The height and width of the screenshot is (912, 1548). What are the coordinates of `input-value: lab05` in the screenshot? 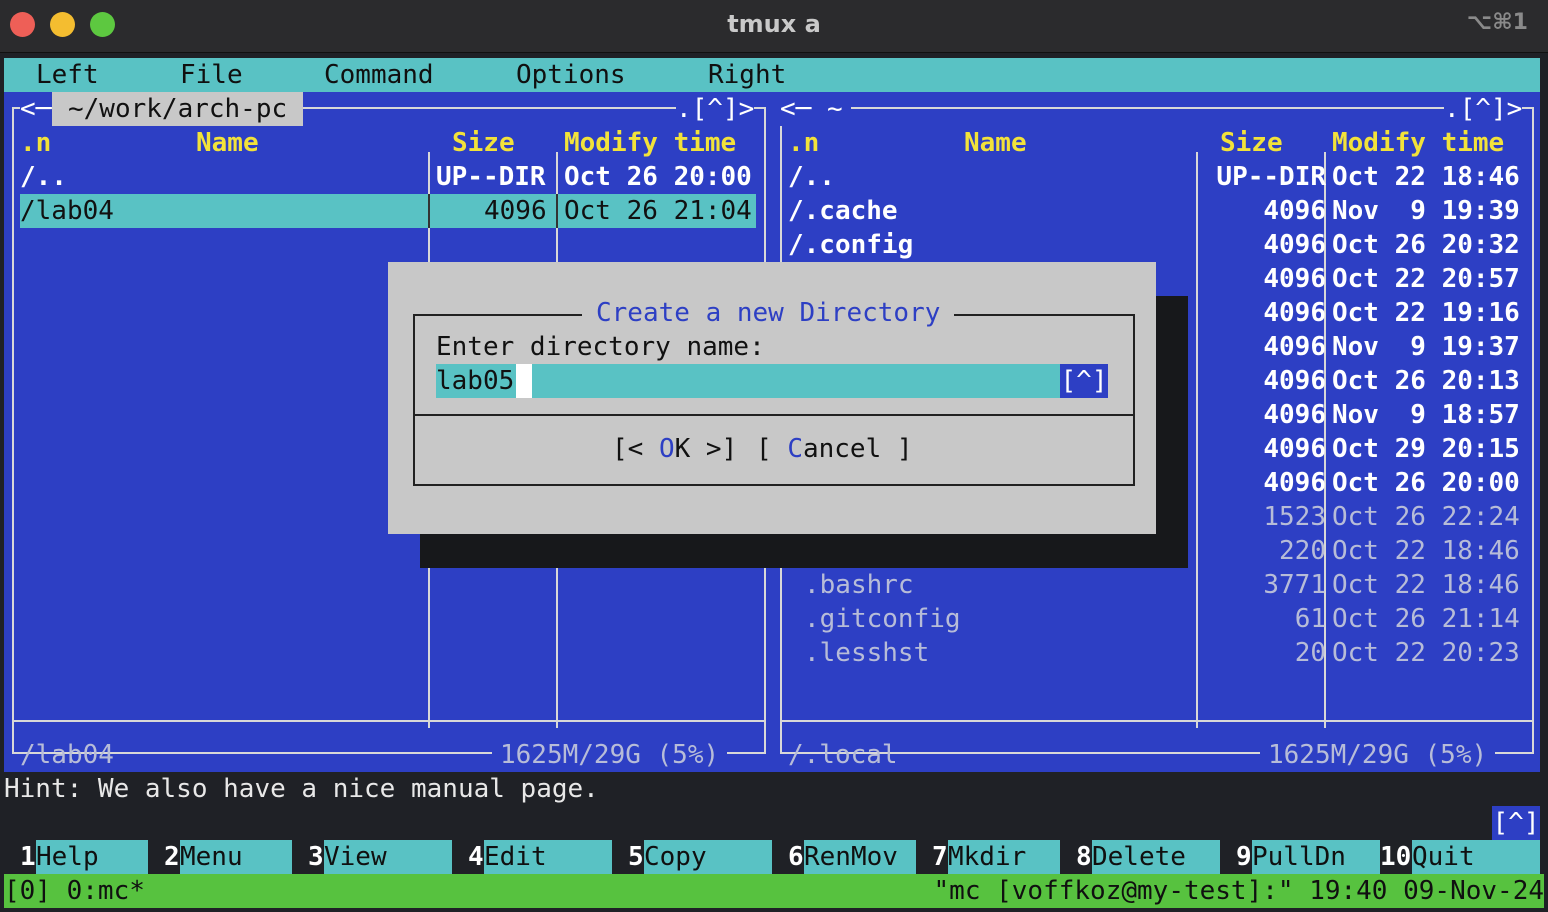 It's located at (475, 381).